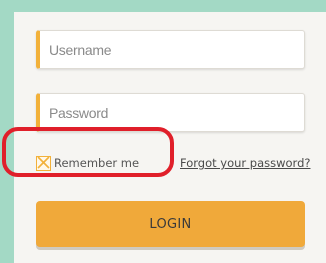 Image resolution: width=326 pixels, height=263 pixels. I want to click on remember-me-row: Remember me, so click(87, 163).